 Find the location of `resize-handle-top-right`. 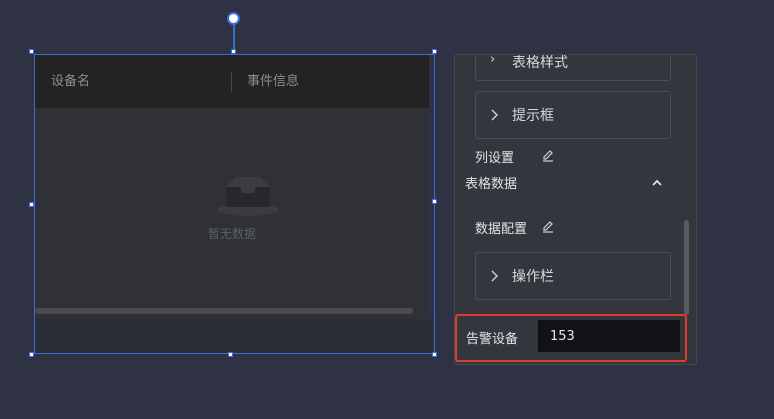

resize-handle-top-right is located at coordinates (434, 51).